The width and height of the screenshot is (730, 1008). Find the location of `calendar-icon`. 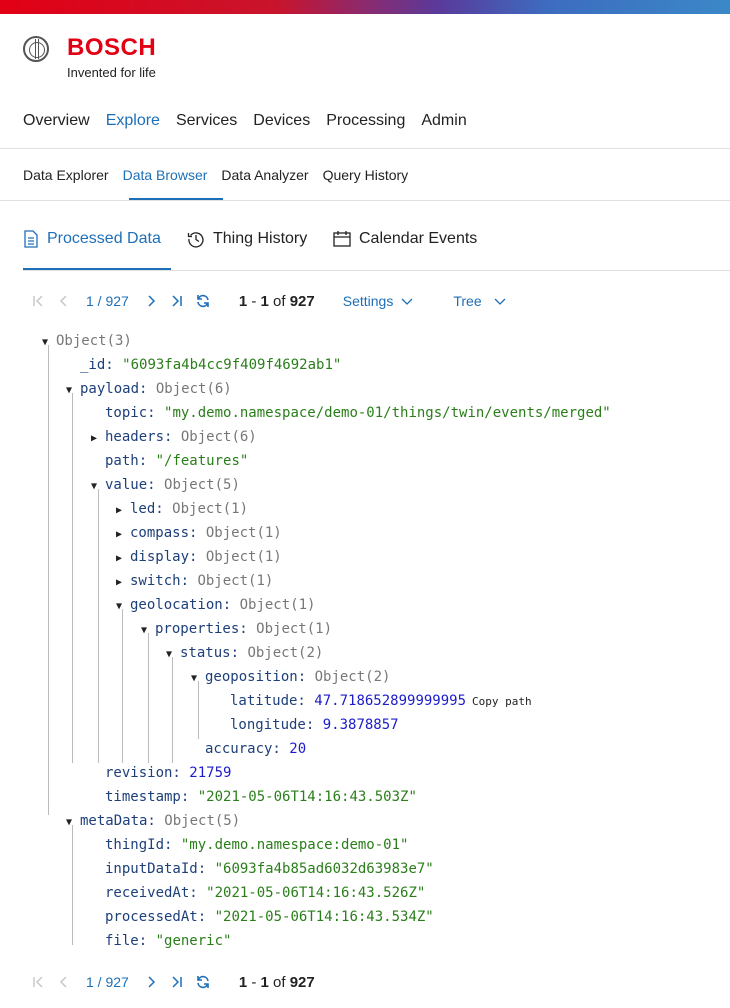

calendar-icon is located at coordinates (342, 239).